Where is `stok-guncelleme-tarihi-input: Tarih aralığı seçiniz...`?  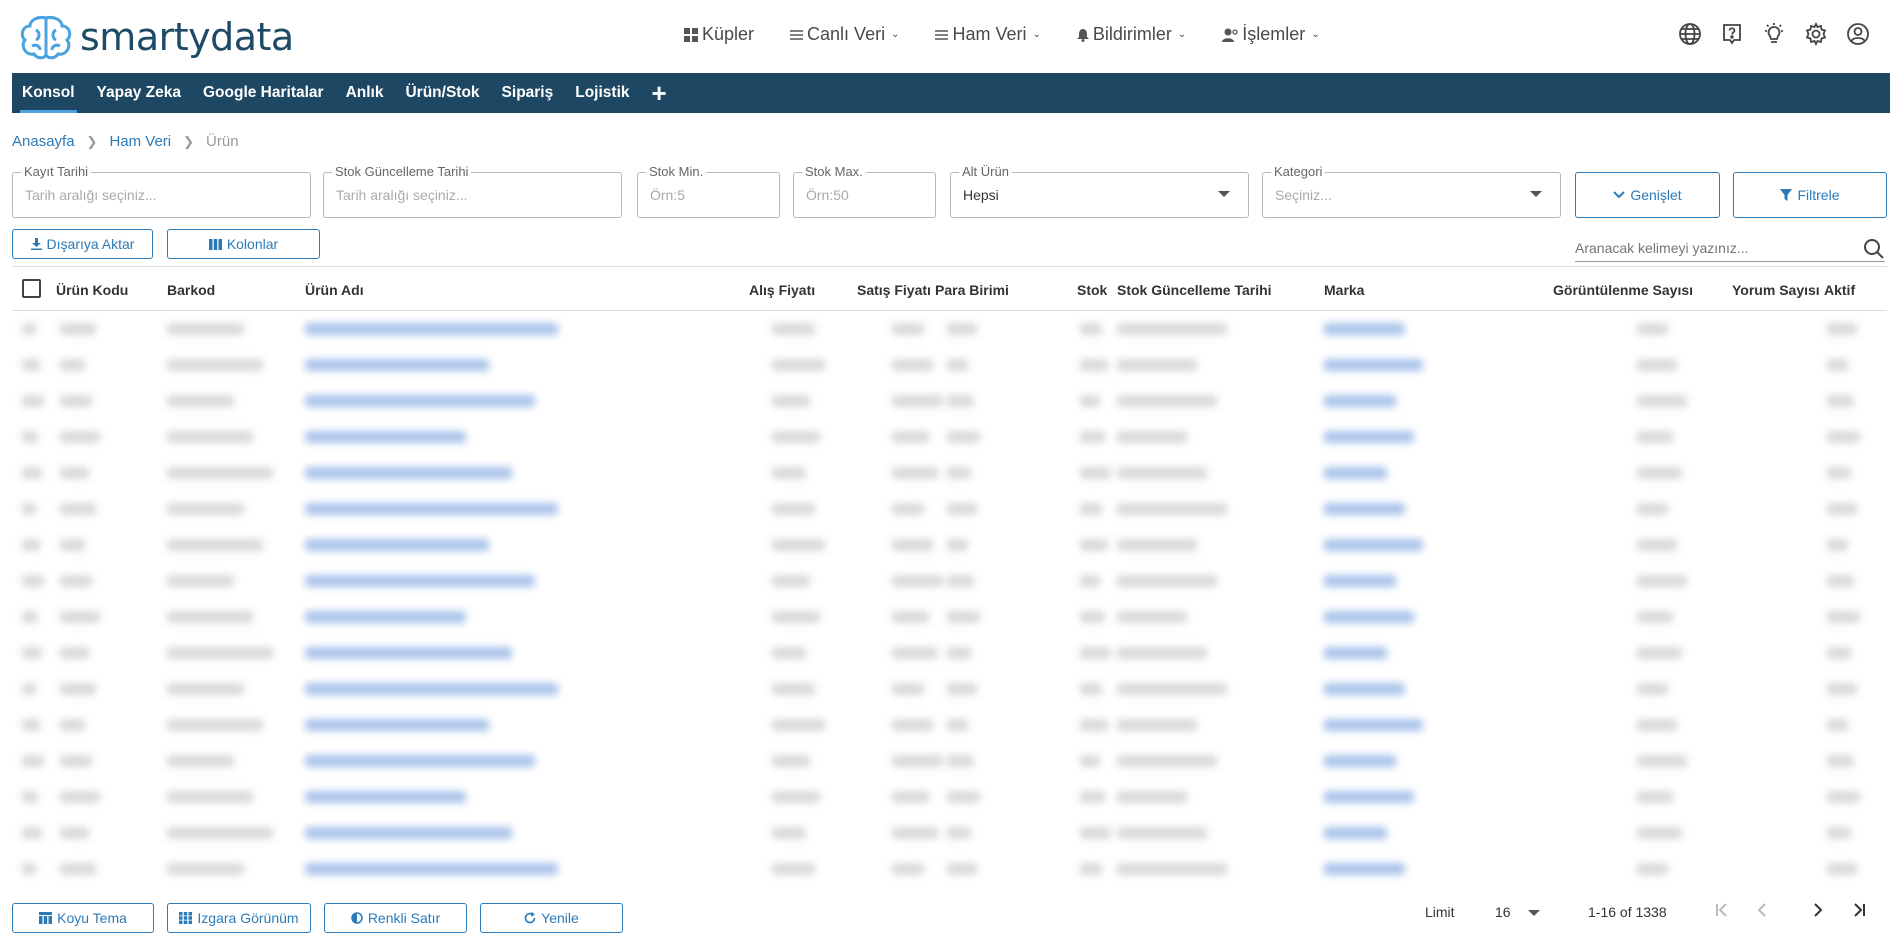
stok-guncelleme-tarihi-input: Tarih aralığı seçiniz... is located at coordinates (402, 195).